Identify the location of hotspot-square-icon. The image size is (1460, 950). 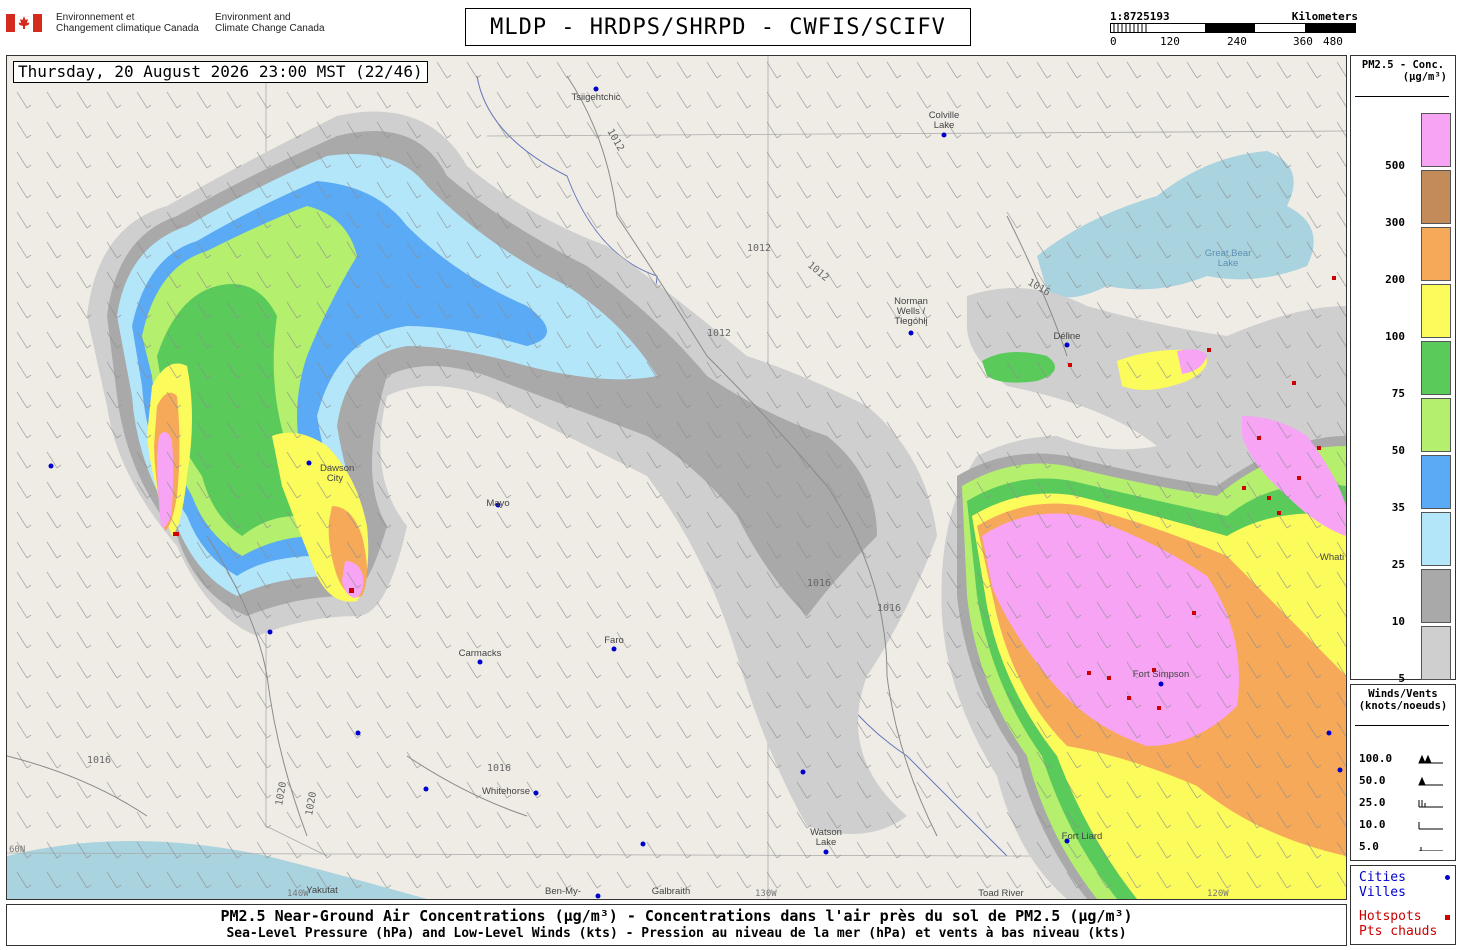
(1447, 917).